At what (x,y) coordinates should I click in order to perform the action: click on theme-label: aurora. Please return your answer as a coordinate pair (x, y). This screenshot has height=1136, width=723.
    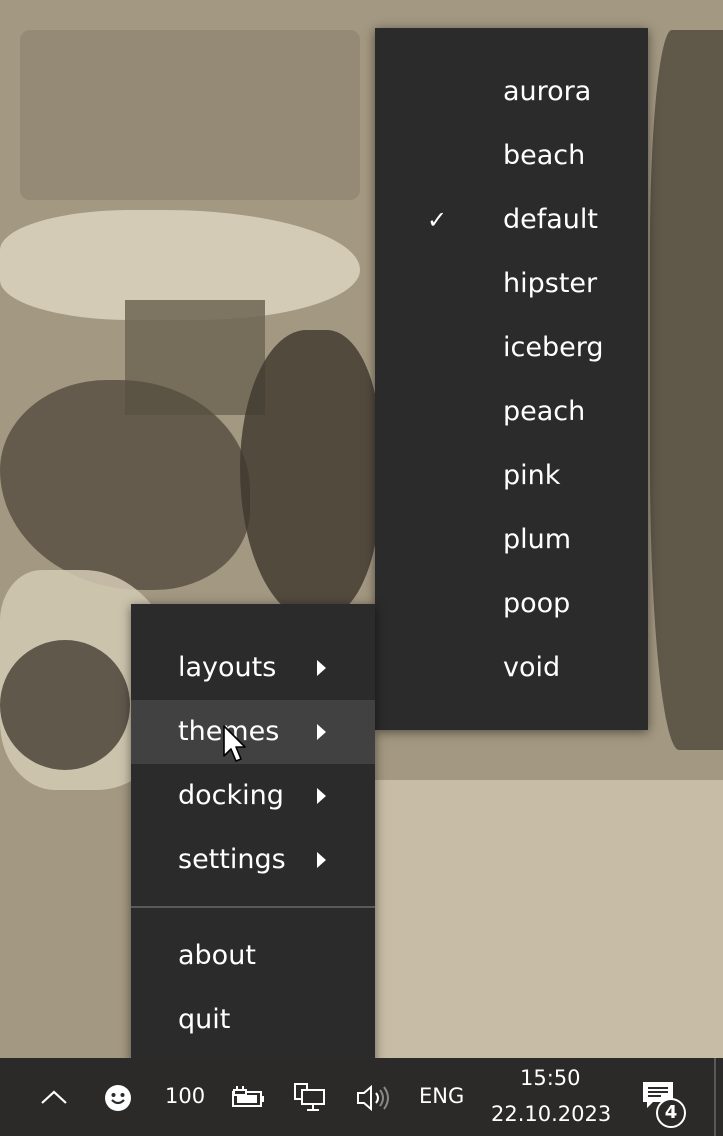
    Looking at the image, I should click on (547, 91).